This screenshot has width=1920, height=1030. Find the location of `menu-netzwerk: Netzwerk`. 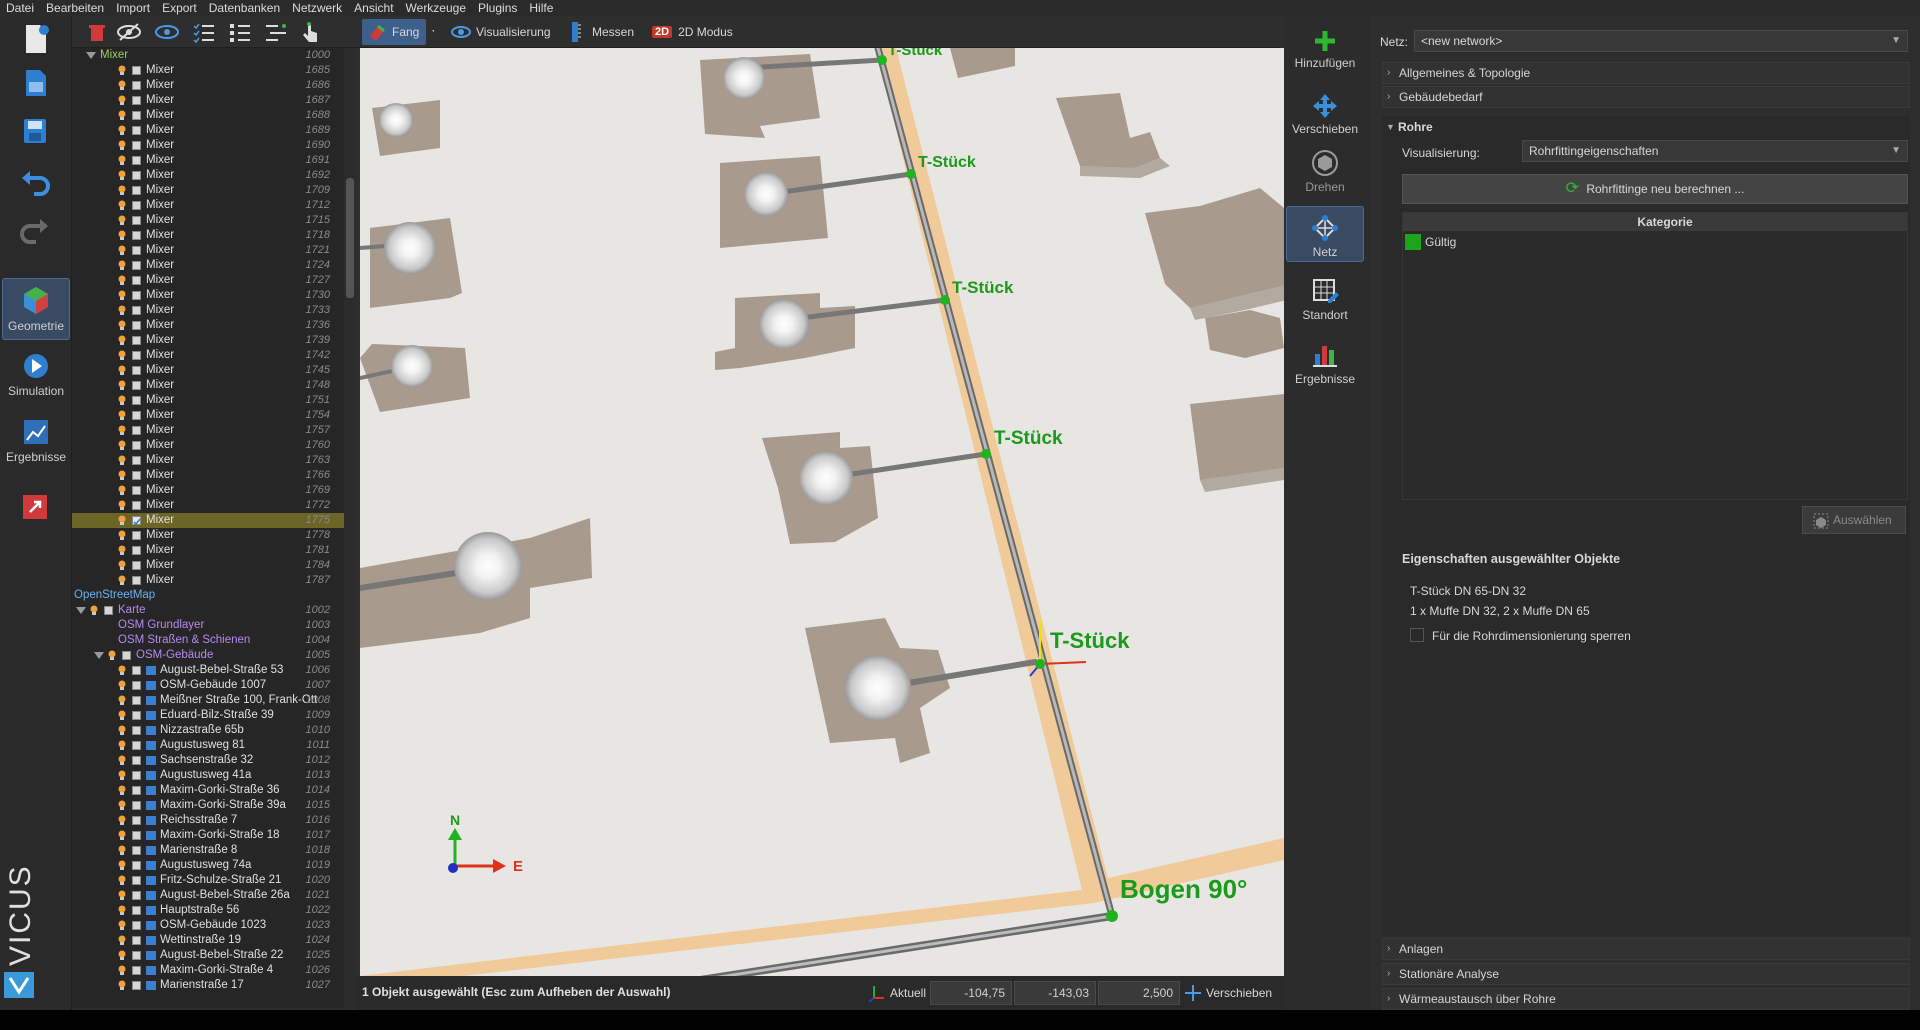

menu-netzwerk: Netzwerk is located at coordinates (317, 8).